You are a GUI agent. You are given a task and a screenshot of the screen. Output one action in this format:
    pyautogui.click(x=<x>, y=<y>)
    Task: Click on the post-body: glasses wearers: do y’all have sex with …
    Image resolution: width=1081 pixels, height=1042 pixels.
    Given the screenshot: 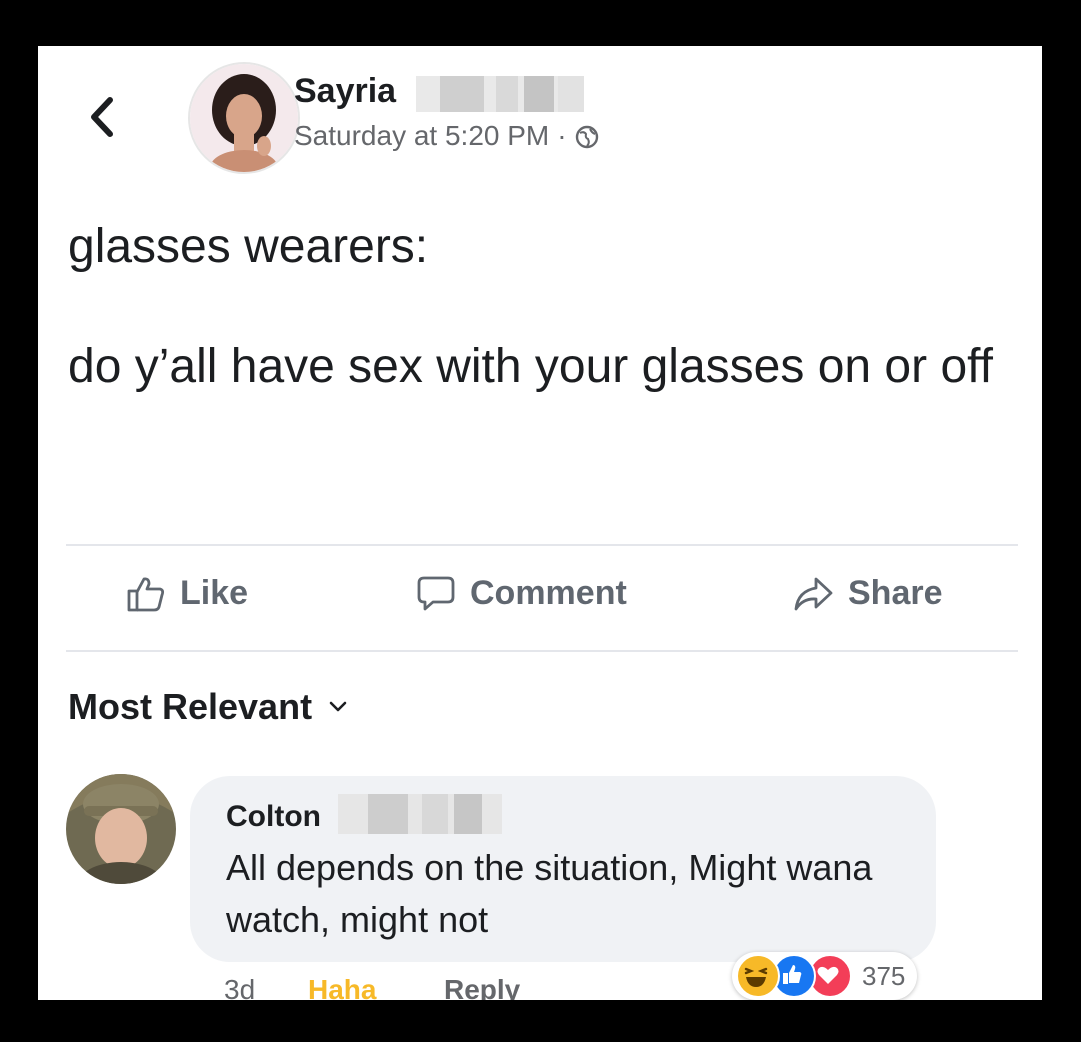 What is the action you would take?
    pyautogui.click(x=543, y=306)
    